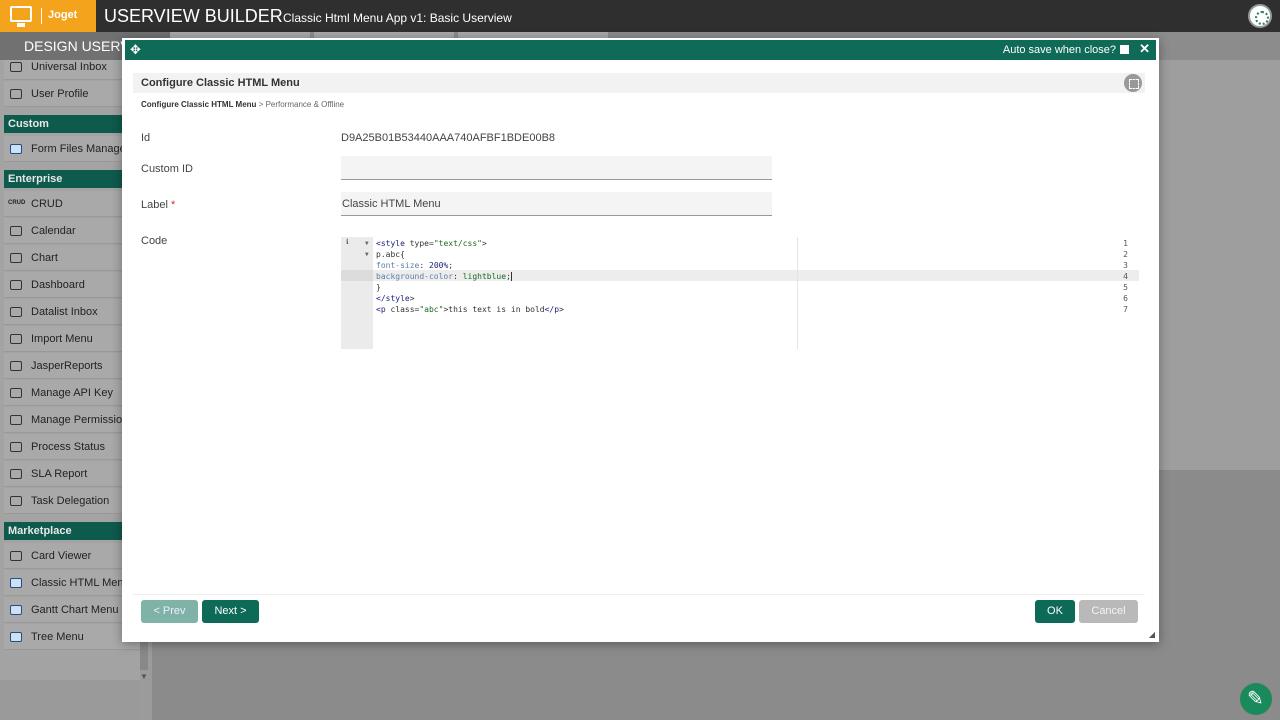 The width and height of the screenshot is (1280, 720). Describe the element at coordinates (193, 16) in the screenshot. I see `app-title: USERVIEW BUILDER` at that location.